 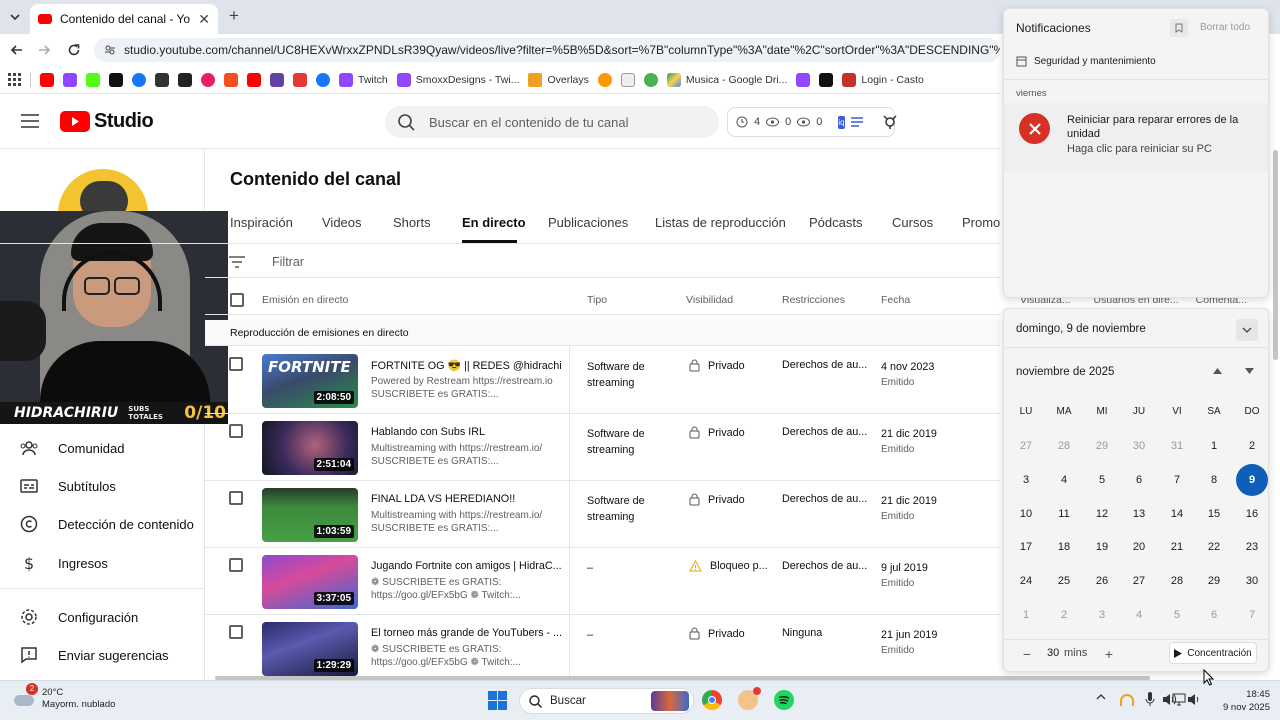 What do you see at coordinates (1064, 514) in the screenshot?
I see `calendar-day: 11` at bounding box center [1064, 514].